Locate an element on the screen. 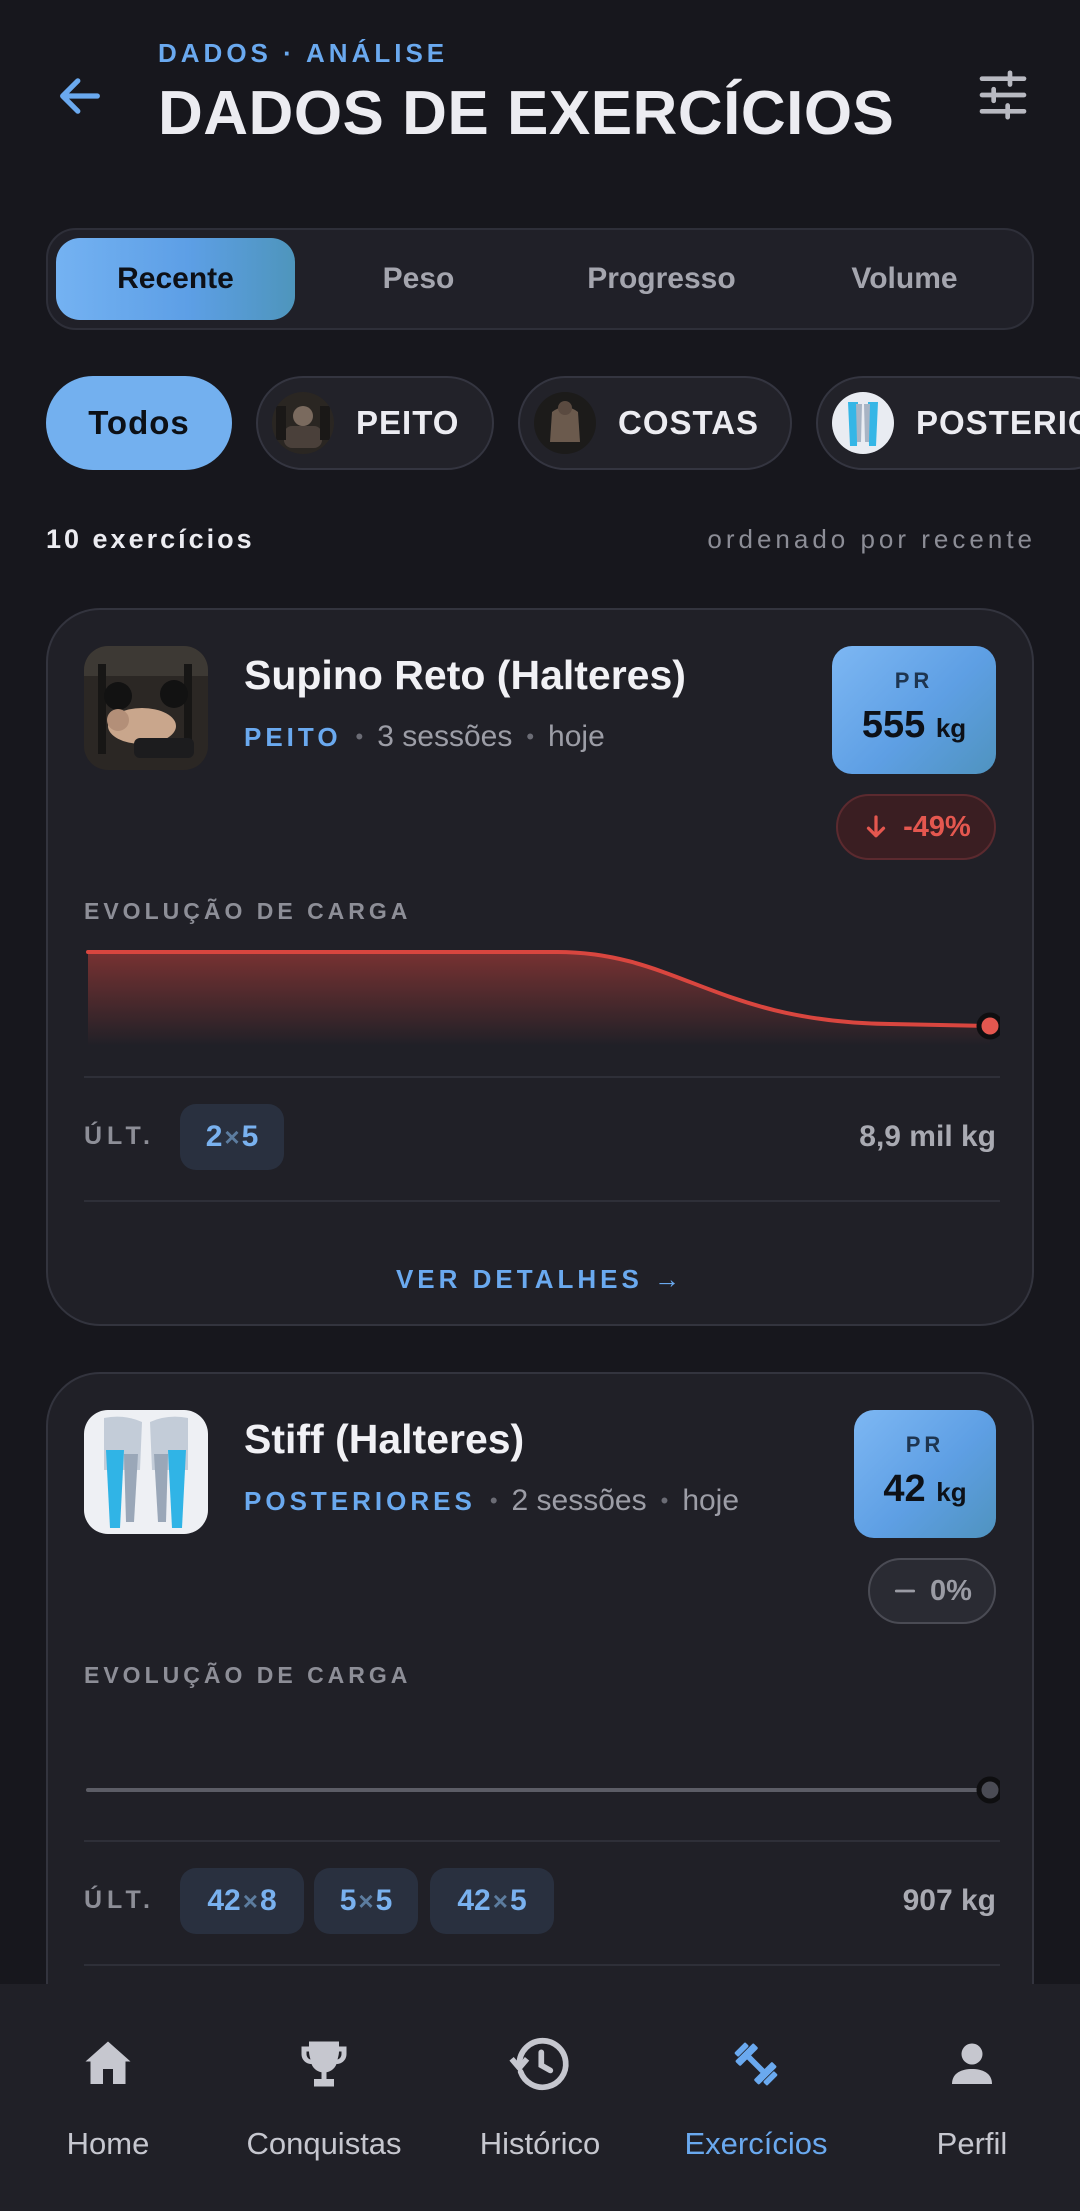 This screenshot has height=2211, width=1080. sliders-icon is located at coordinates (1003, 95).